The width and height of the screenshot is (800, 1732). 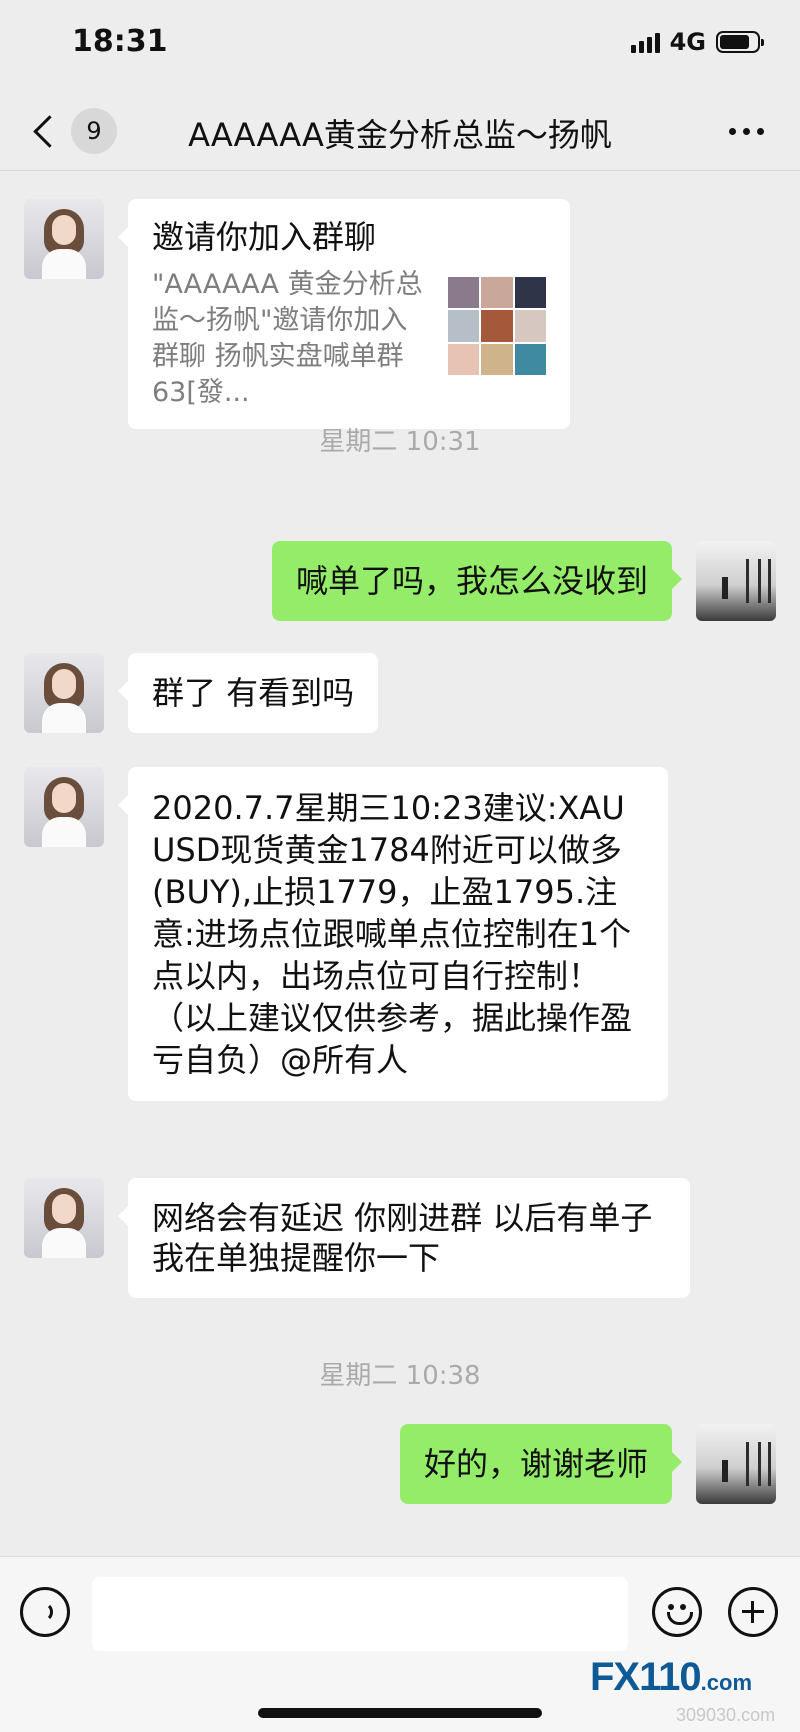 I want to click on home-indicator, so click(x=400, y=1713).